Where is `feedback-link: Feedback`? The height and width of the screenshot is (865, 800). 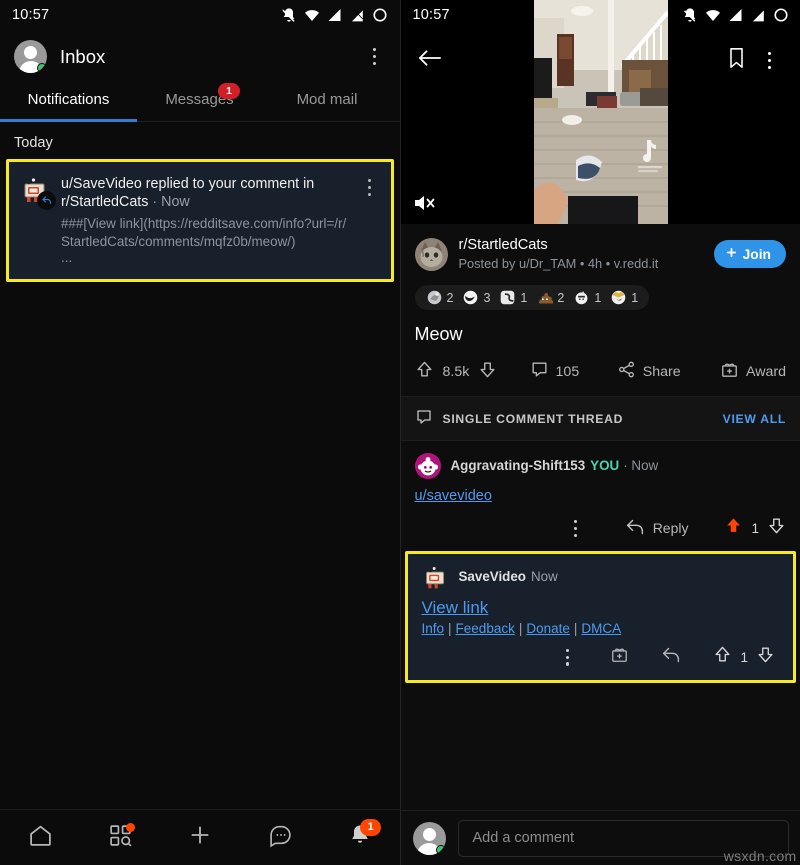 feedback-link: Feedback is located at coordinates (485, 628).